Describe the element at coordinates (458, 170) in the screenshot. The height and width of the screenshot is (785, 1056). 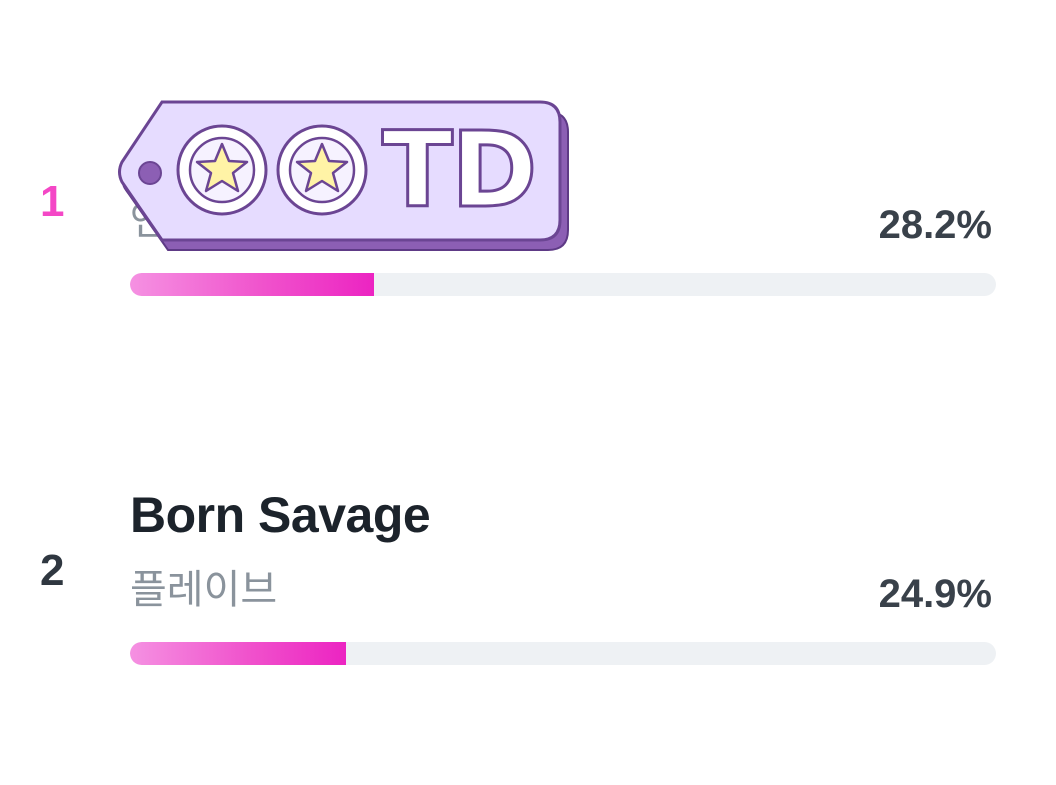
I see `sticker-text: TD` at that location.